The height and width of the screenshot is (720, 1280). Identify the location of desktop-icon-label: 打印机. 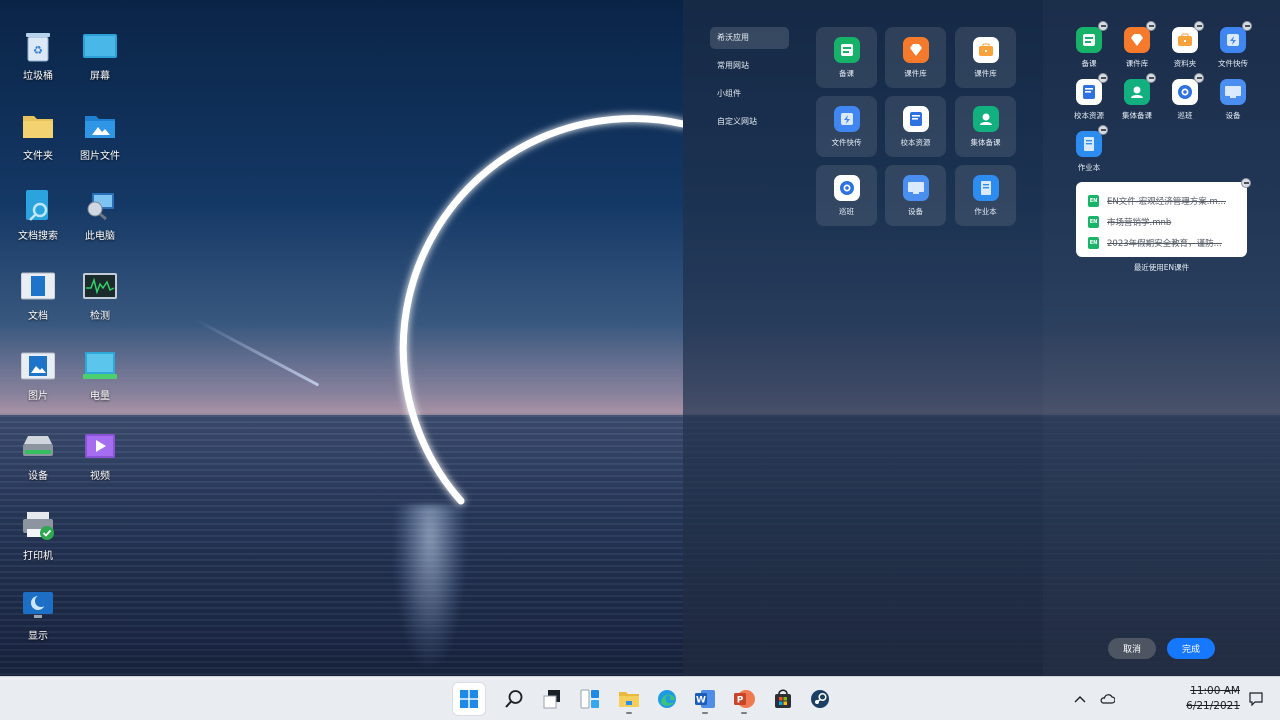
(38, 556).